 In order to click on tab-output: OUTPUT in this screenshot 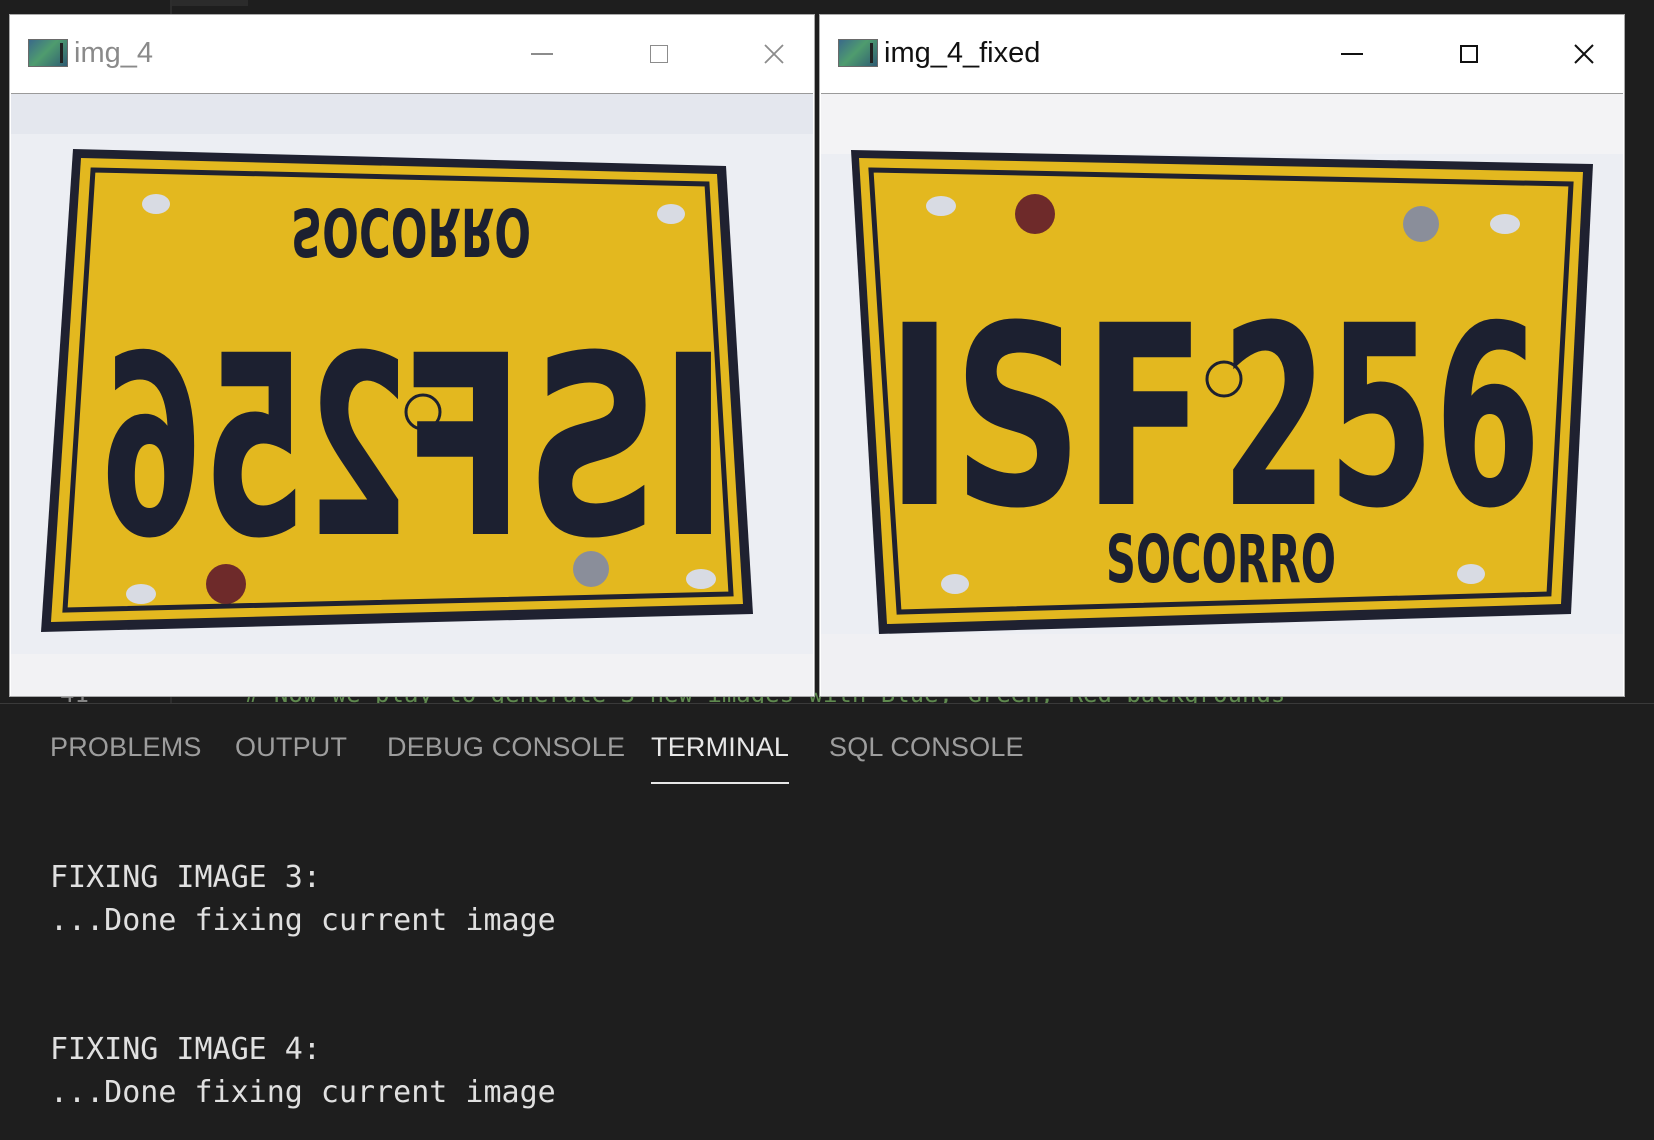, I will do `click(291, 747)`.